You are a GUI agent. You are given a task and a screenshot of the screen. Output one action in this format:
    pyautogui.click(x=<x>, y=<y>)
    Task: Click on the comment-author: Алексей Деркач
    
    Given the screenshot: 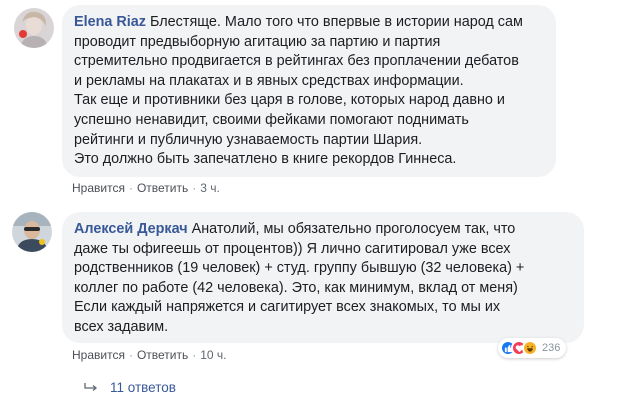 What is the action you would take?
    pyautogui.click(x=131, y=229)
    